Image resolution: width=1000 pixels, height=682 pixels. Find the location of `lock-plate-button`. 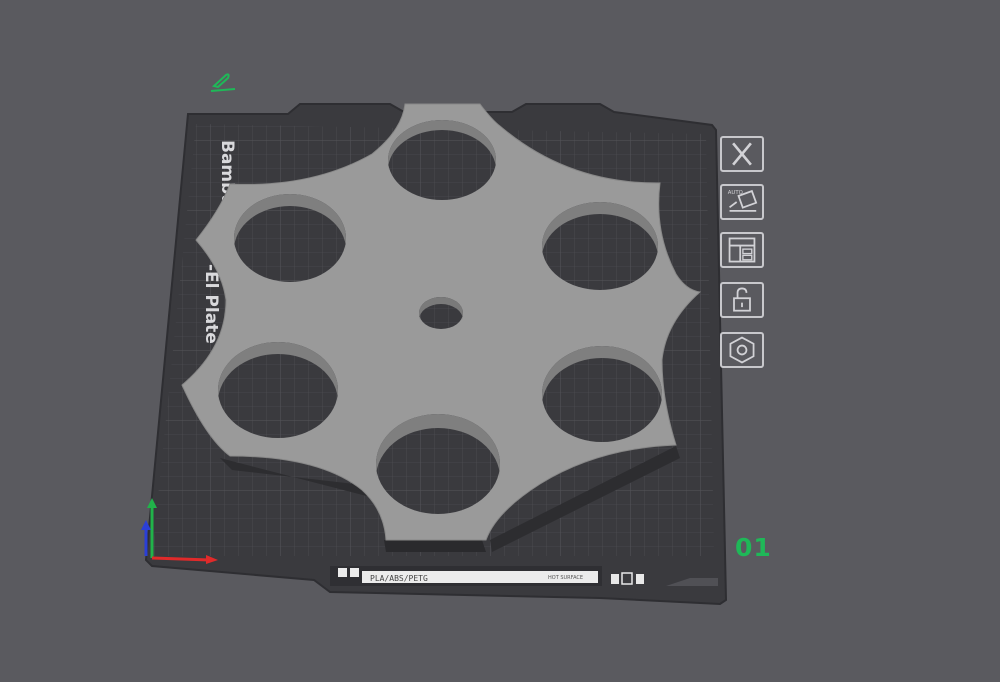

lock-plate-button is located at coordinates (742, 300).